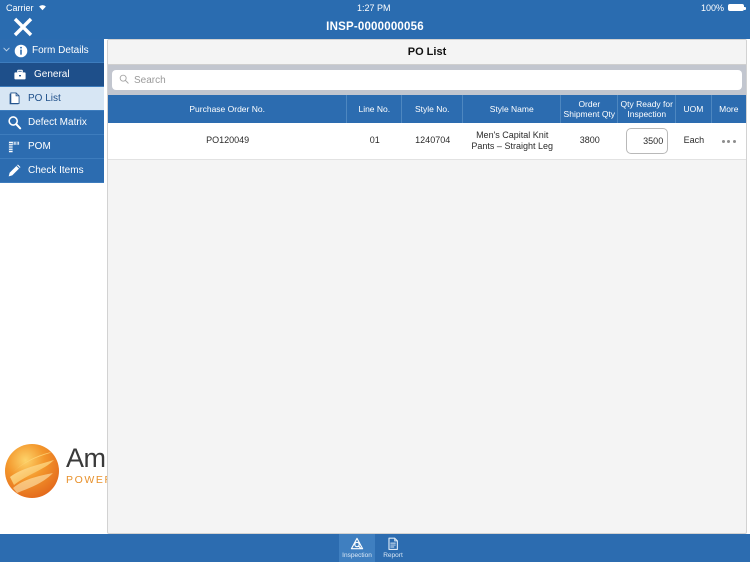 The width and height of the screenshot is (750, 562). What do you see at coordinates (39, 146) in the screenshot?
I see `sidebar-item-label: POM` at bounding box center [39, 146].